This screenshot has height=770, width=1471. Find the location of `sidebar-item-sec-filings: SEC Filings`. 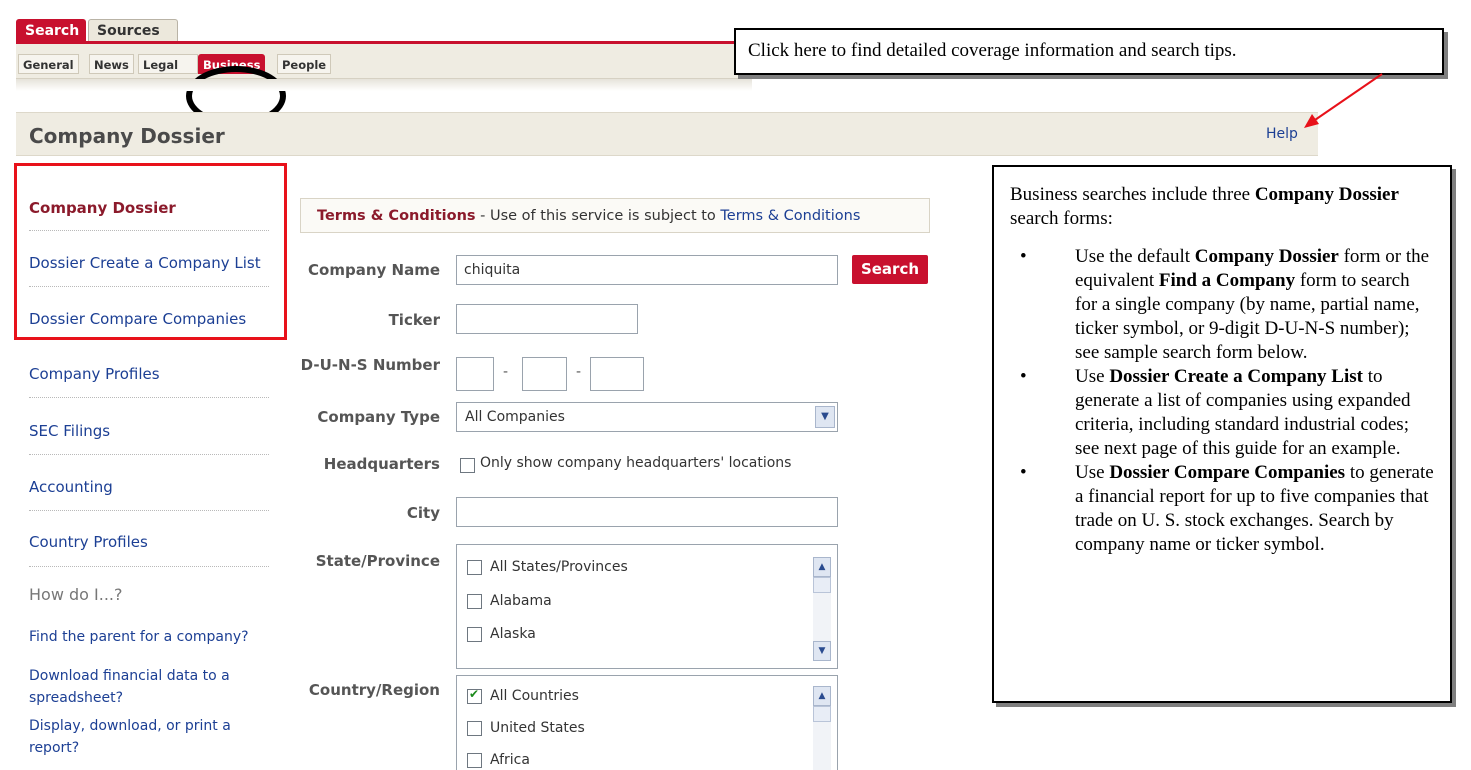

sidebar-item-sec-filings: SEC Filings is located at coordinates (69, 431).